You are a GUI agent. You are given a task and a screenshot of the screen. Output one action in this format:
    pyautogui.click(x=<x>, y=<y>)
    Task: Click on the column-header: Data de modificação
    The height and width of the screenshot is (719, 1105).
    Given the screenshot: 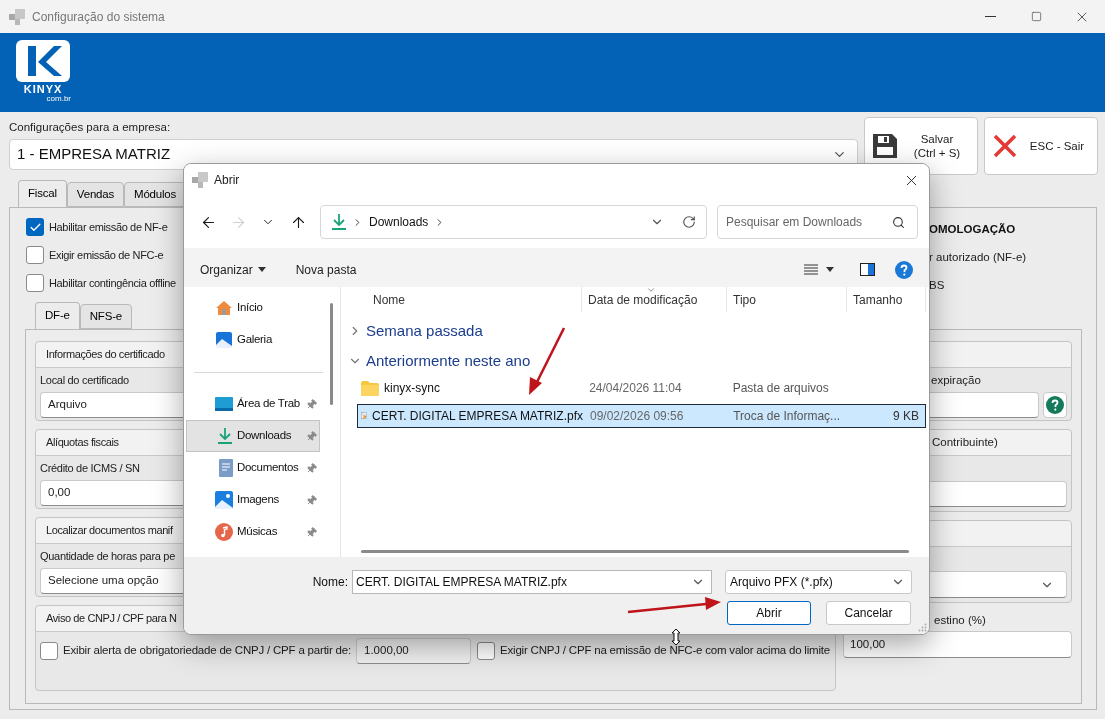 What is the action you would take?
    pyautogui.click(x=654, y=299)
    